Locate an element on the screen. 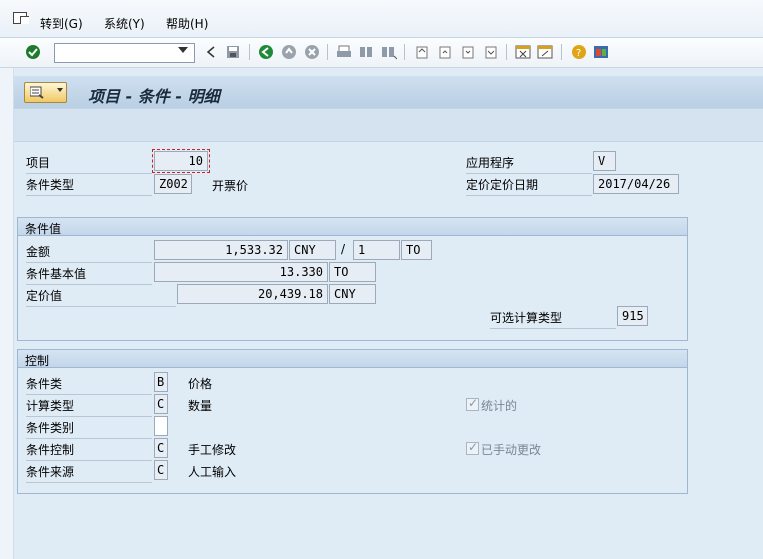 The image size is (763, 559). statistical-checkbox is located at coordinates (472, 403).